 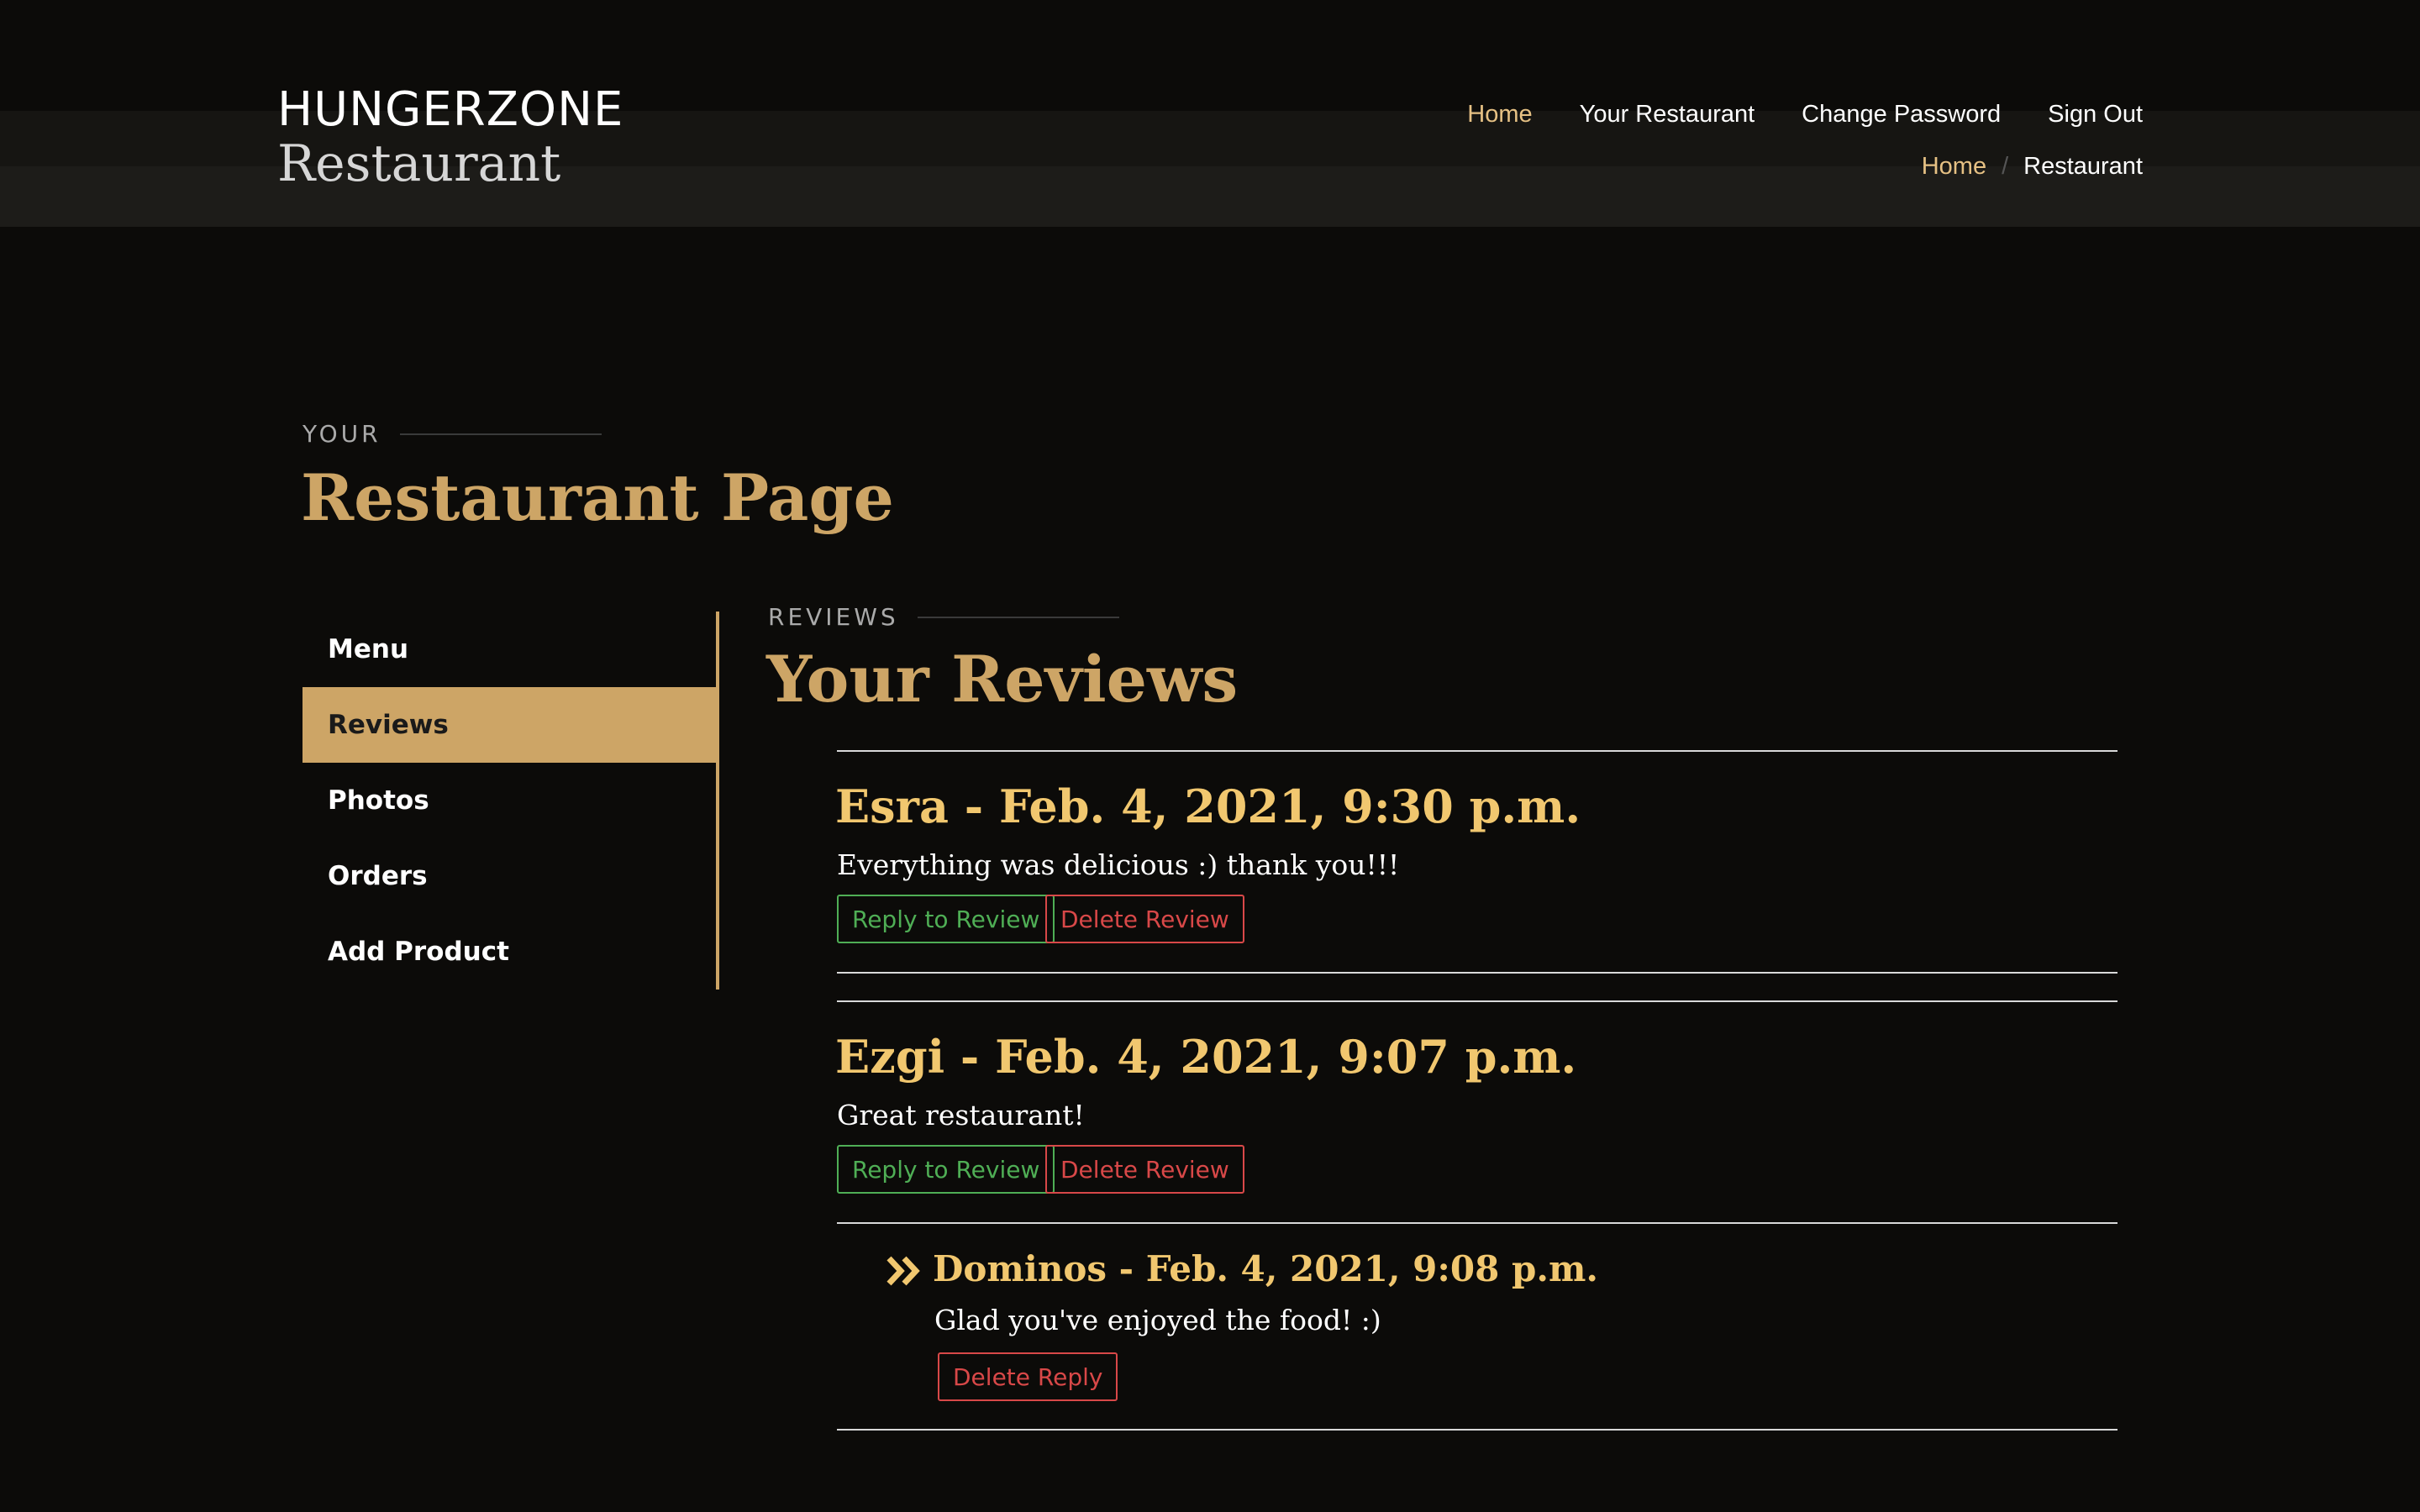 What do you see at coordinates (419, 163) in the screenshot?
I see `logo-subtitle: Restaurant` at bounding box center [419, 163].